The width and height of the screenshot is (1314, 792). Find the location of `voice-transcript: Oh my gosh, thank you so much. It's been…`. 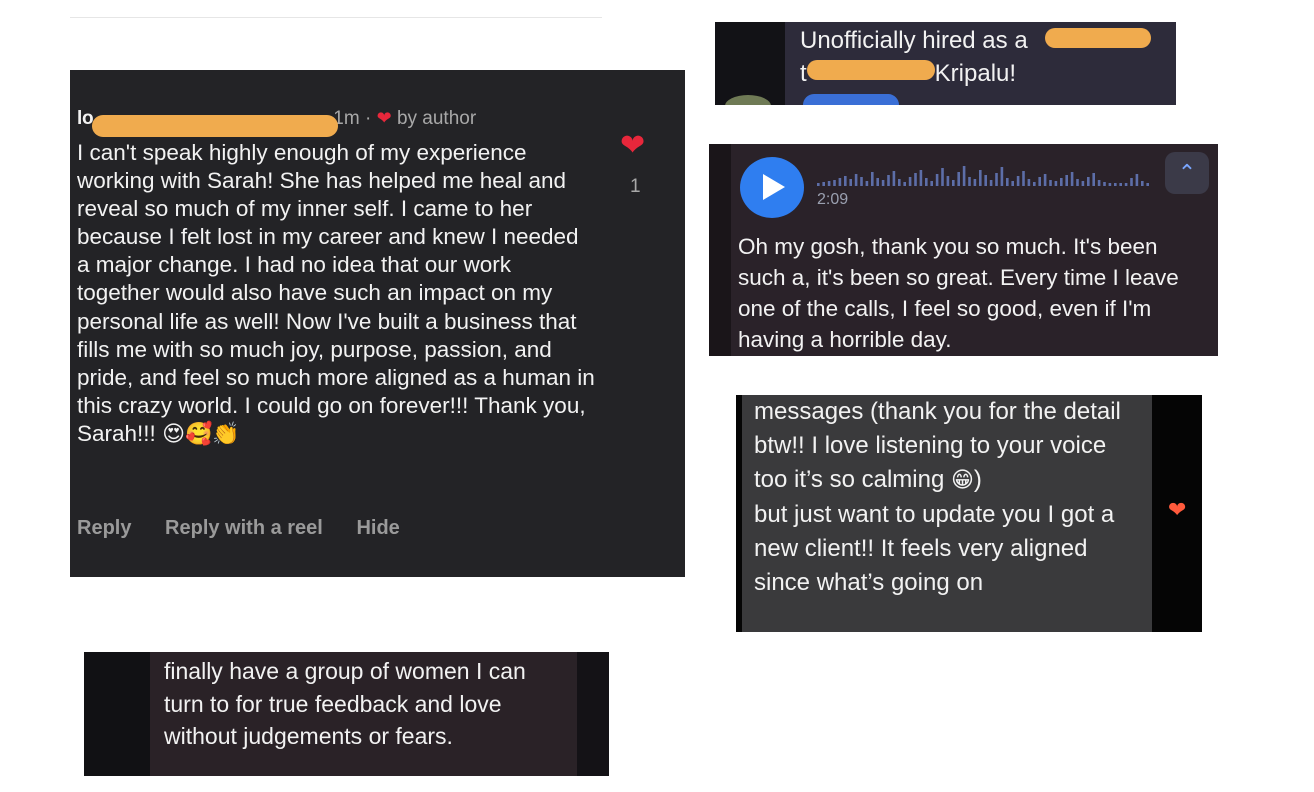

voice-transcript: Oh my gosh, thank you so much. It's been… is located at coordinates (958, 293).